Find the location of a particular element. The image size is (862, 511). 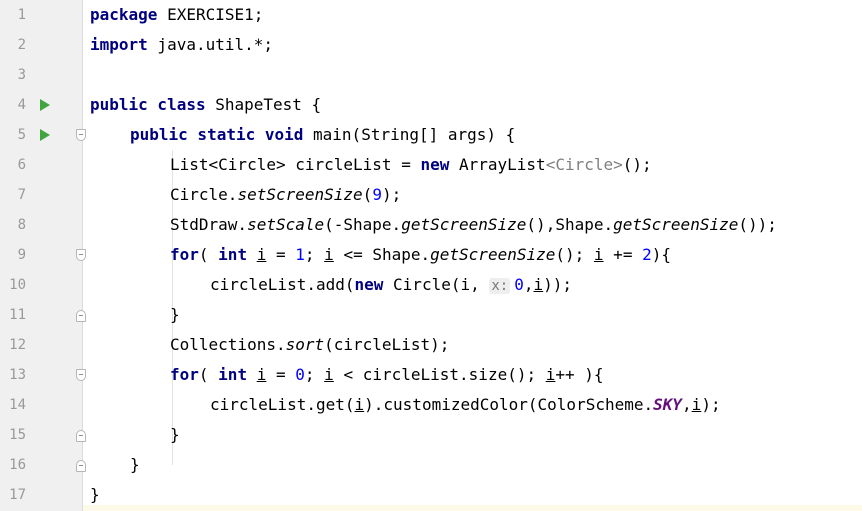

line-number: 15 is located at coordinates (17, 435).